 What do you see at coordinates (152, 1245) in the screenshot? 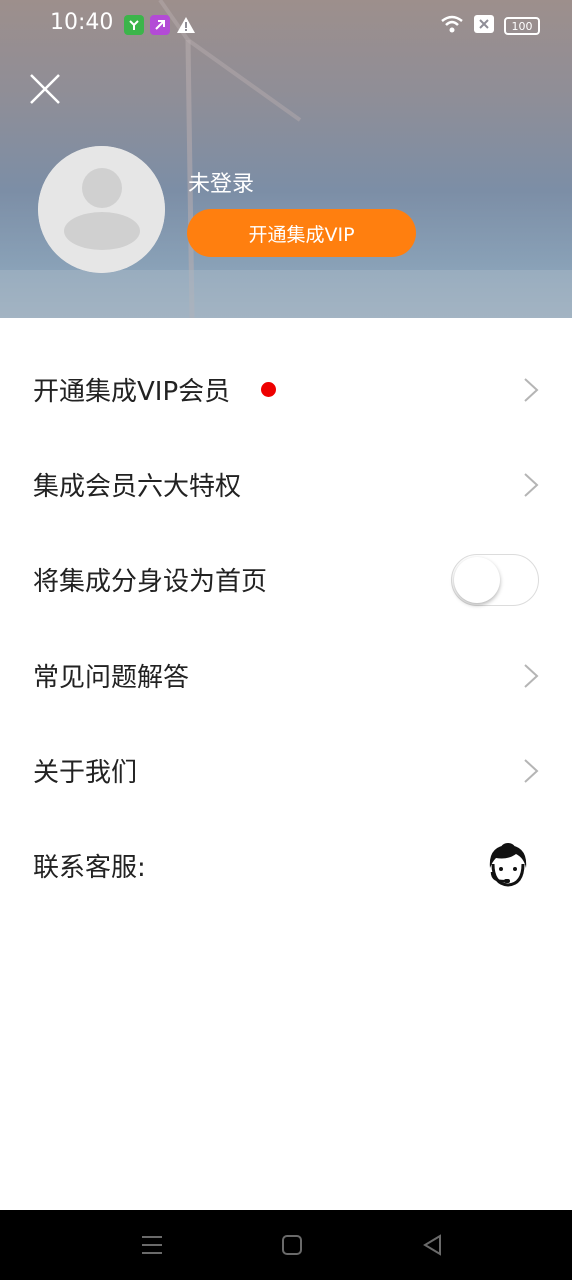
I see `menu-icon` at bounding box center [152, 1245].